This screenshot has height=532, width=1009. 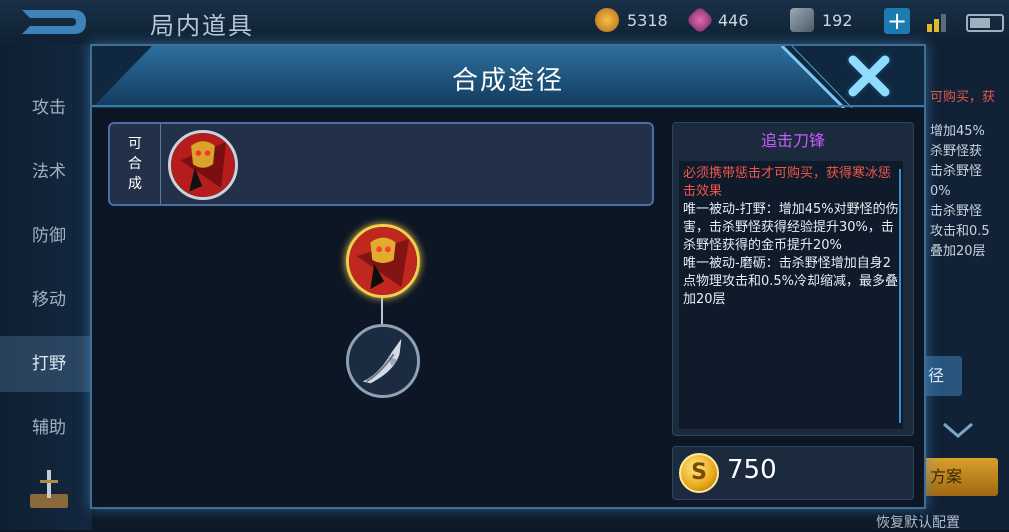 What do you see at coordinates (46, 172) in the screenshot?
I see `sidebar-item-magic: 法术` at bounding box center [46, 172].